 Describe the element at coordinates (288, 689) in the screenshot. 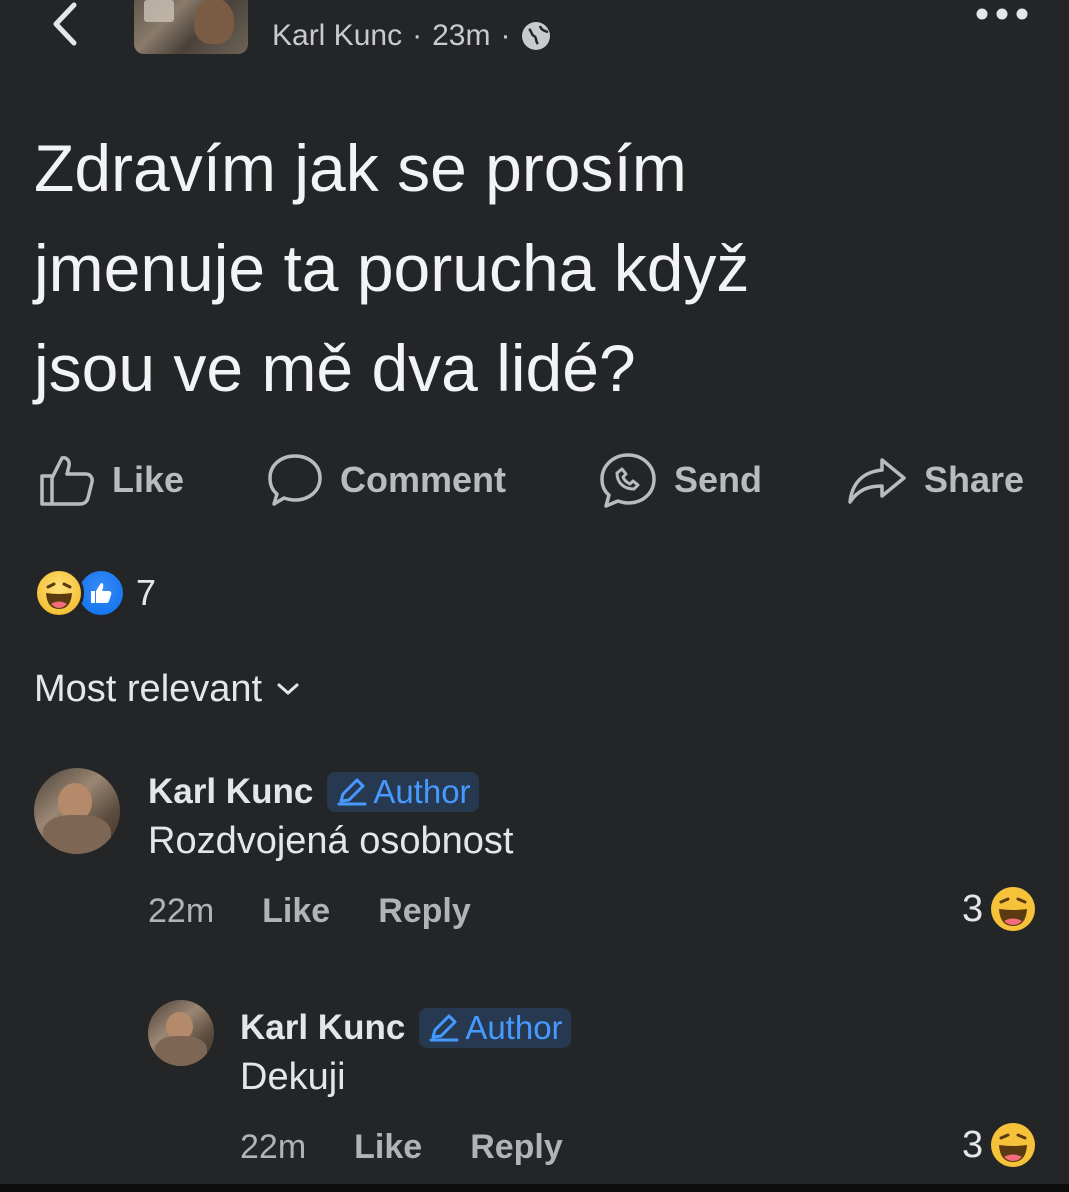

I see `chevron-down-icon` at that location.